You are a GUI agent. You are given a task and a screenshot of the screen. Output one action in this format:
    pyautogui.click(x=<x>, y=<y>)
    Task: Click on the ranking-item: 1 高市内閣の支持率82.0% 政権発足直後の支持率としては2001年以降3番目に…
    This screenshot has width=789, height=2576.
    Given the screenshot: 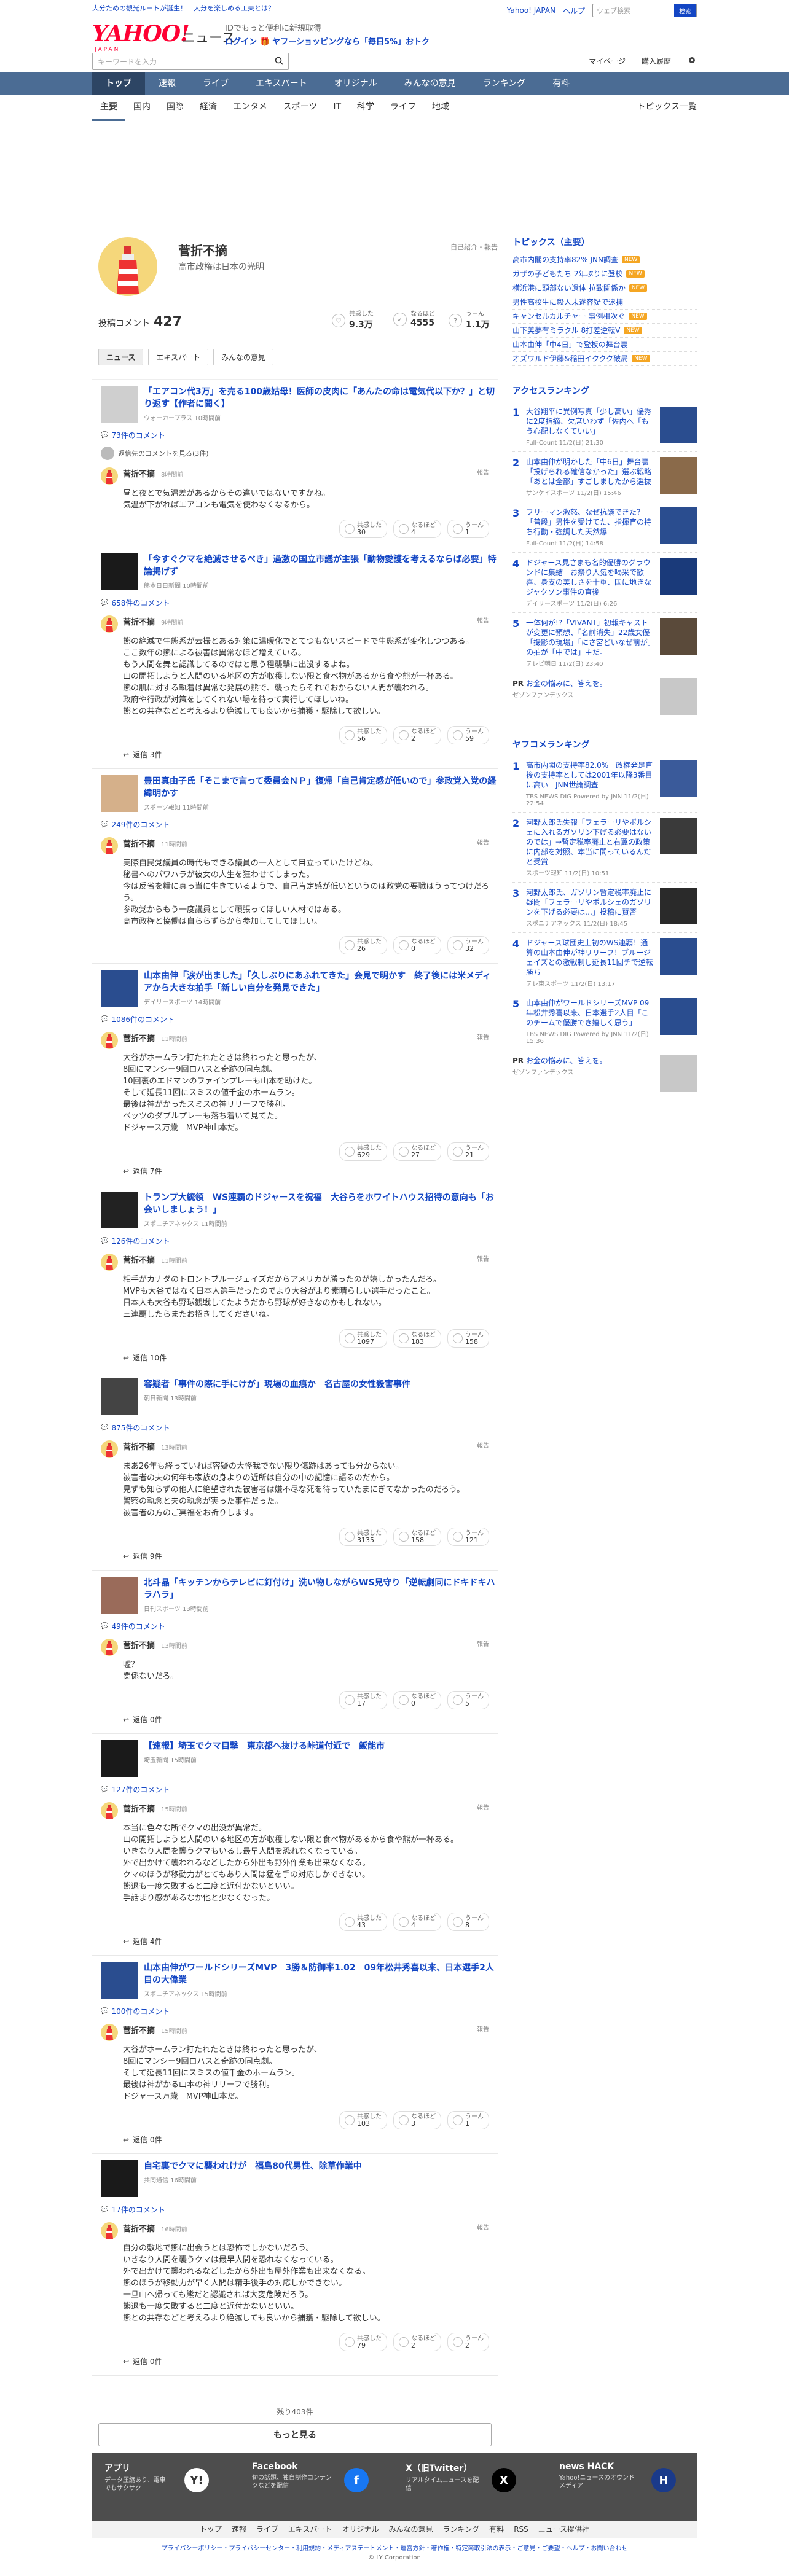 What is the action you would take?
    pyautogui.click(x=604, y=784)
    